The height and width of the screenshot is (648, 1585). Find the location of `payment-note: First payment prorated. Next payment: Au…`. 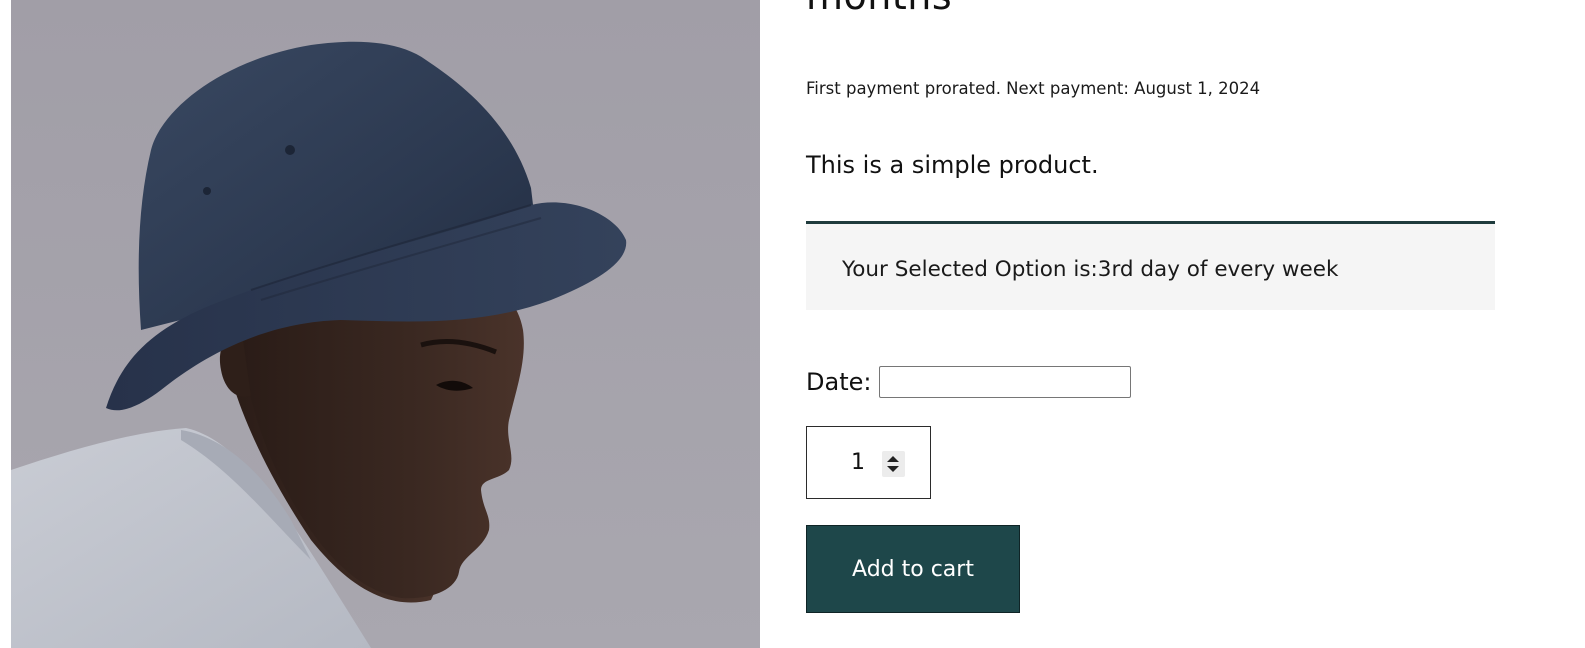

payment-note: First payment prorated. Next payment: Au… is located at coordinates (1033, 88).